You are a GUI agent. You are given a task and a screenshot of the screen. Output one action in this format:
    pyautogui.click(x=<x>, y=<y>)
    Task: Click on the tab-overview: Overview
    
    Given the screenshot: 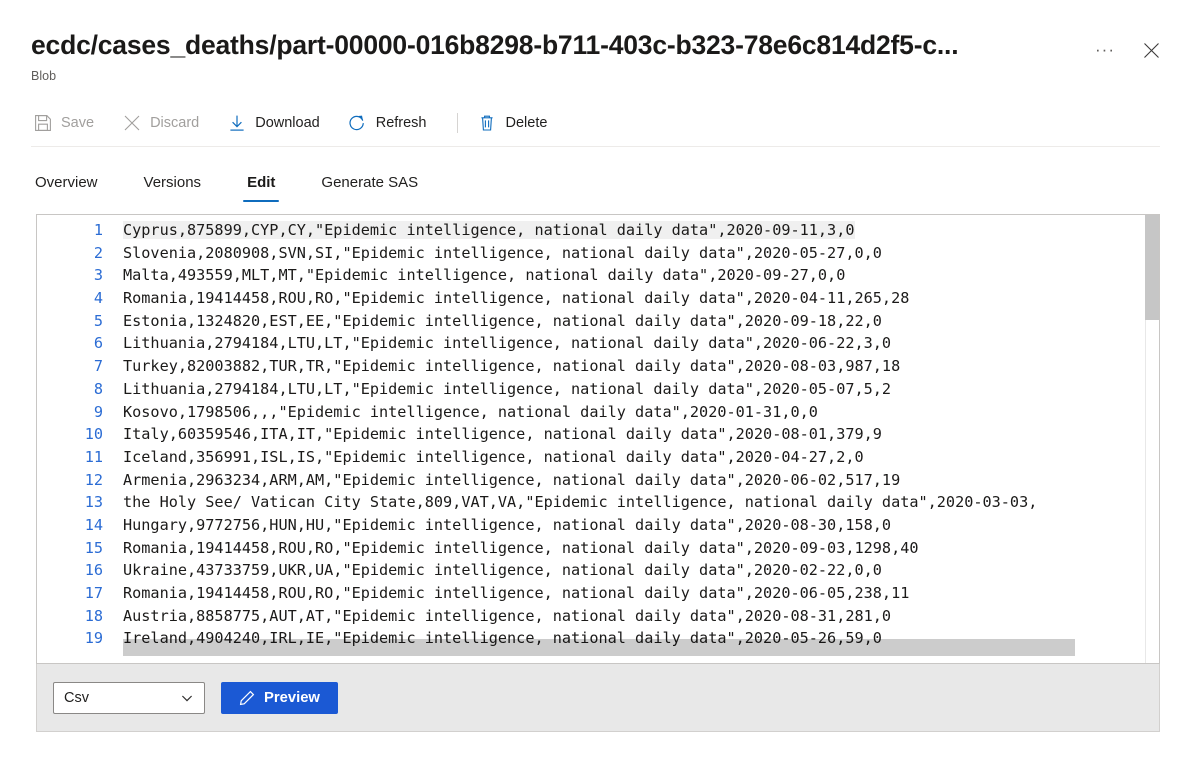 What is the action you would take?
    pyautogui.click(x=66, y=188)
    